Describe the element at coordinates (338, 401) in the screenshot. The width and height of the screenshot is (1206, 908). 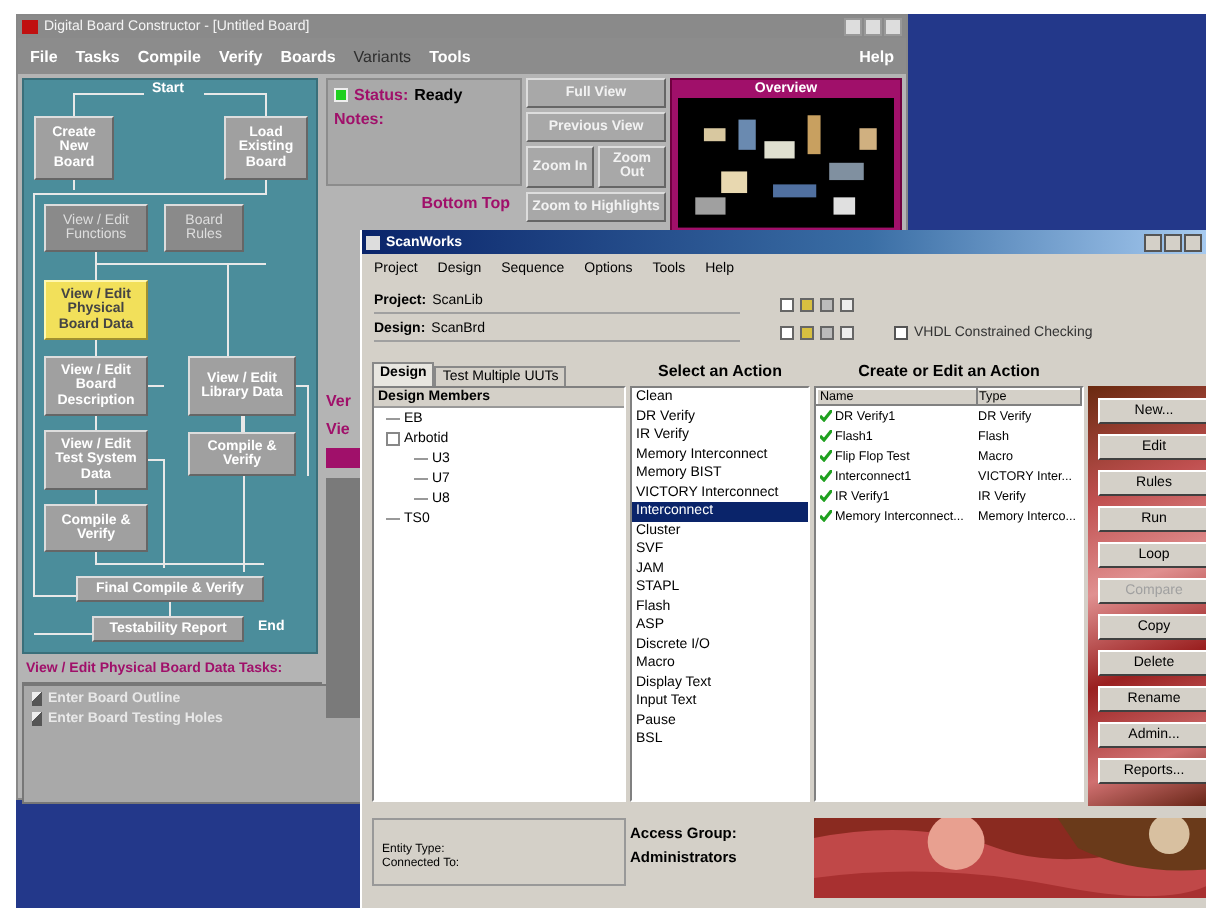
I see `section-label: Ver` at that location.